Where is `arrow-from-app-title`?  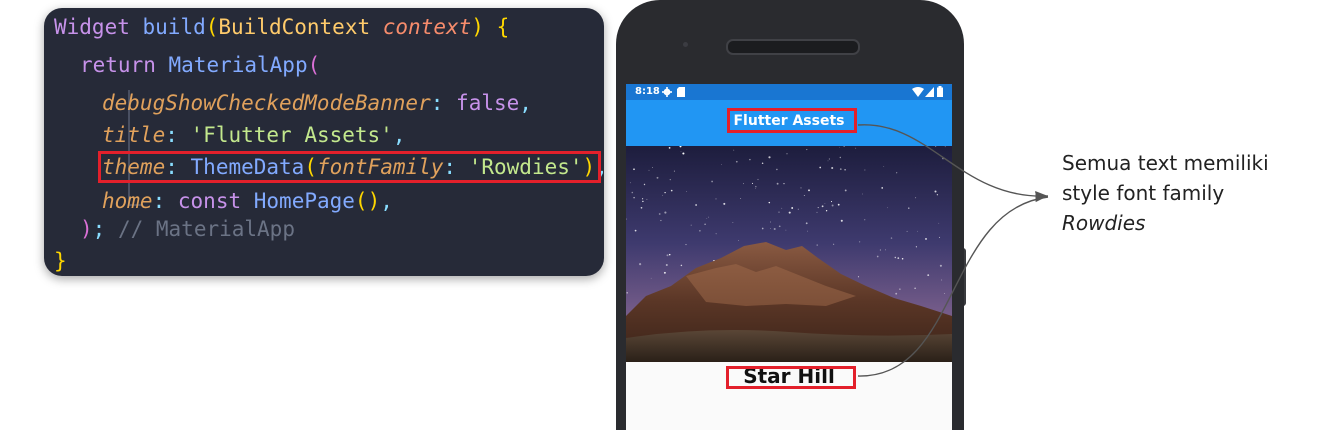
arrow-from-app-title is located at coordinates (953, 163).